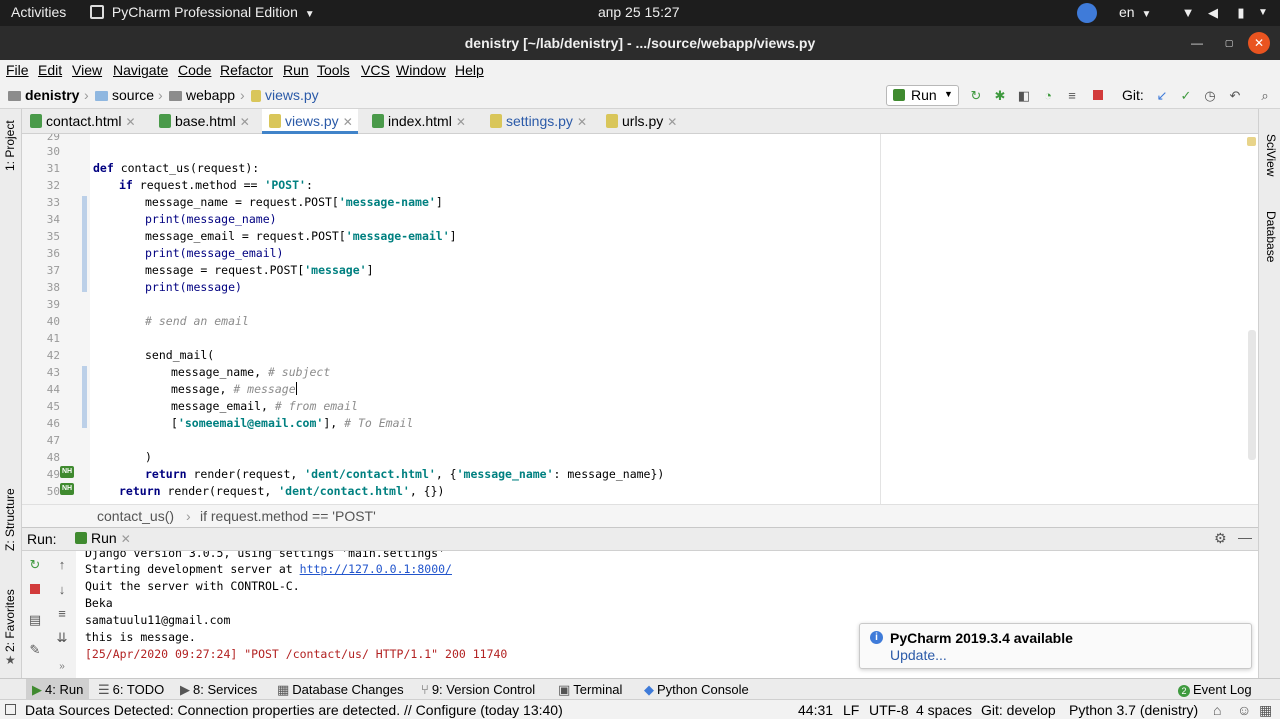 The image size is (1280, 719). What do you see at coordinates (1244, 710) in the screenshot?
I see `inspector-icon: ☺` at bounding box center [1244, 710].